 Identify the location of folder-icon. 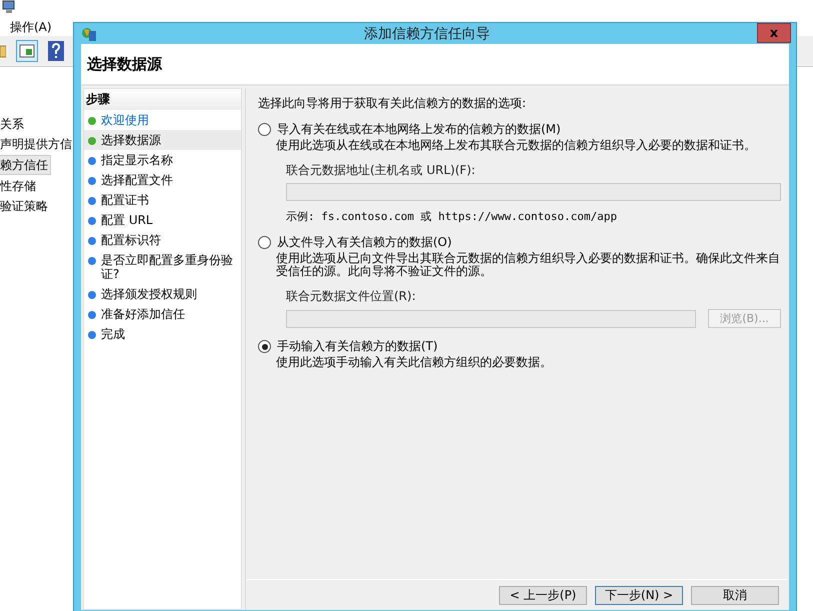
(3, 51).